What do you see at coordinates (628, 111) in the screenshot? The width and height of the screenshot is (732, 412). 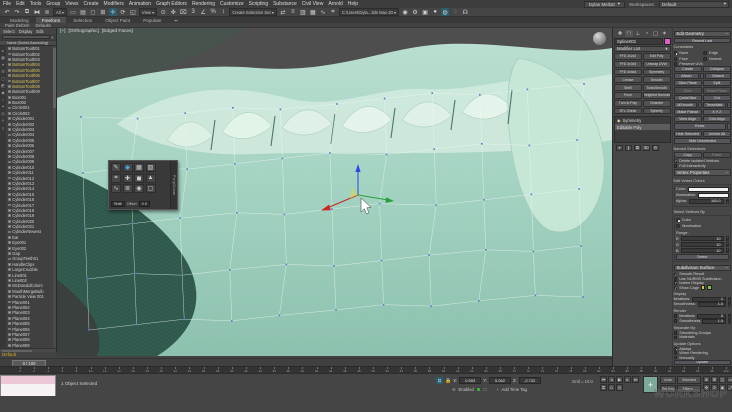 I see `modifier-button-stl-check: STL Check` at bounding box center [628, 111].